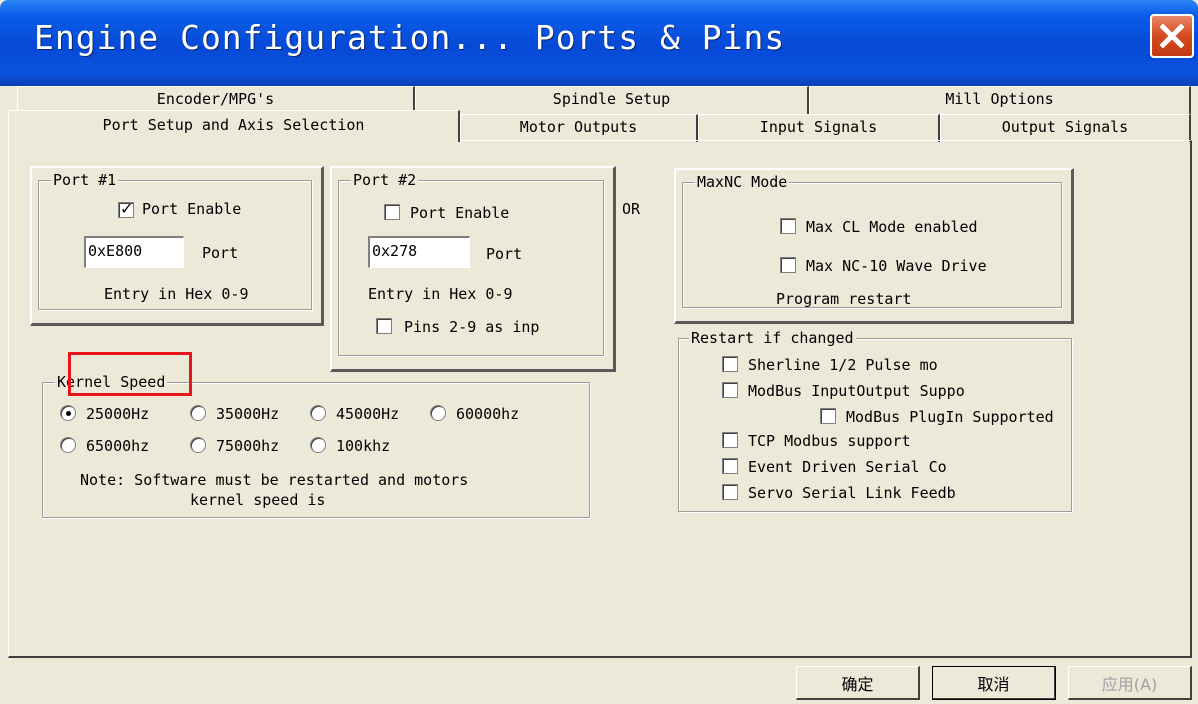 The height and width of the screenshot is (704, 1198). I want to click on pins-as-input-checkbox, so click(384, 326).